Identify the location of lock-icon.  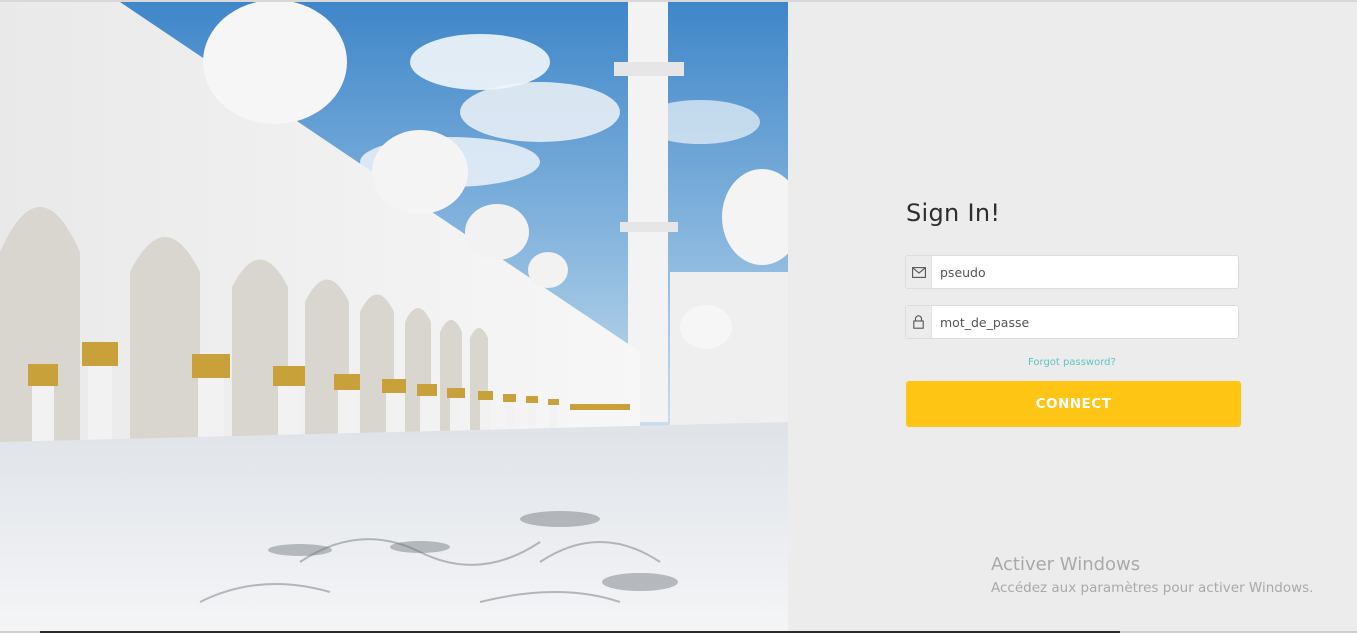
(919, 322).